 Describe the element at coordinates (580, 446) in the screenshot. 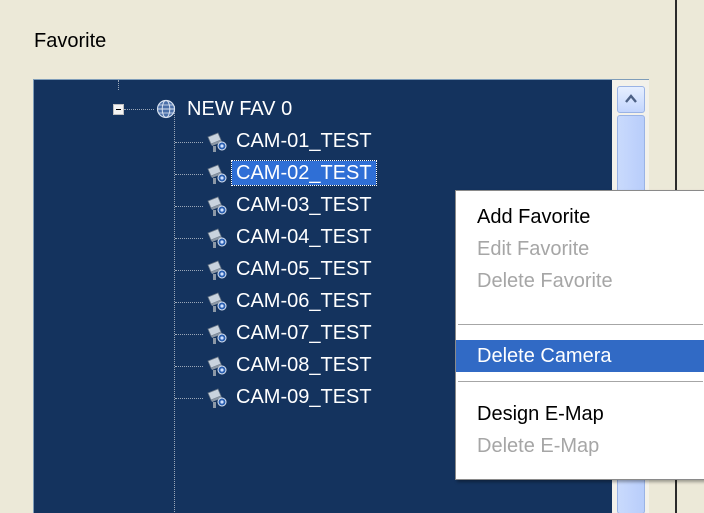

I see `menu-item-delete-emap: Delete E-Map` at that location.